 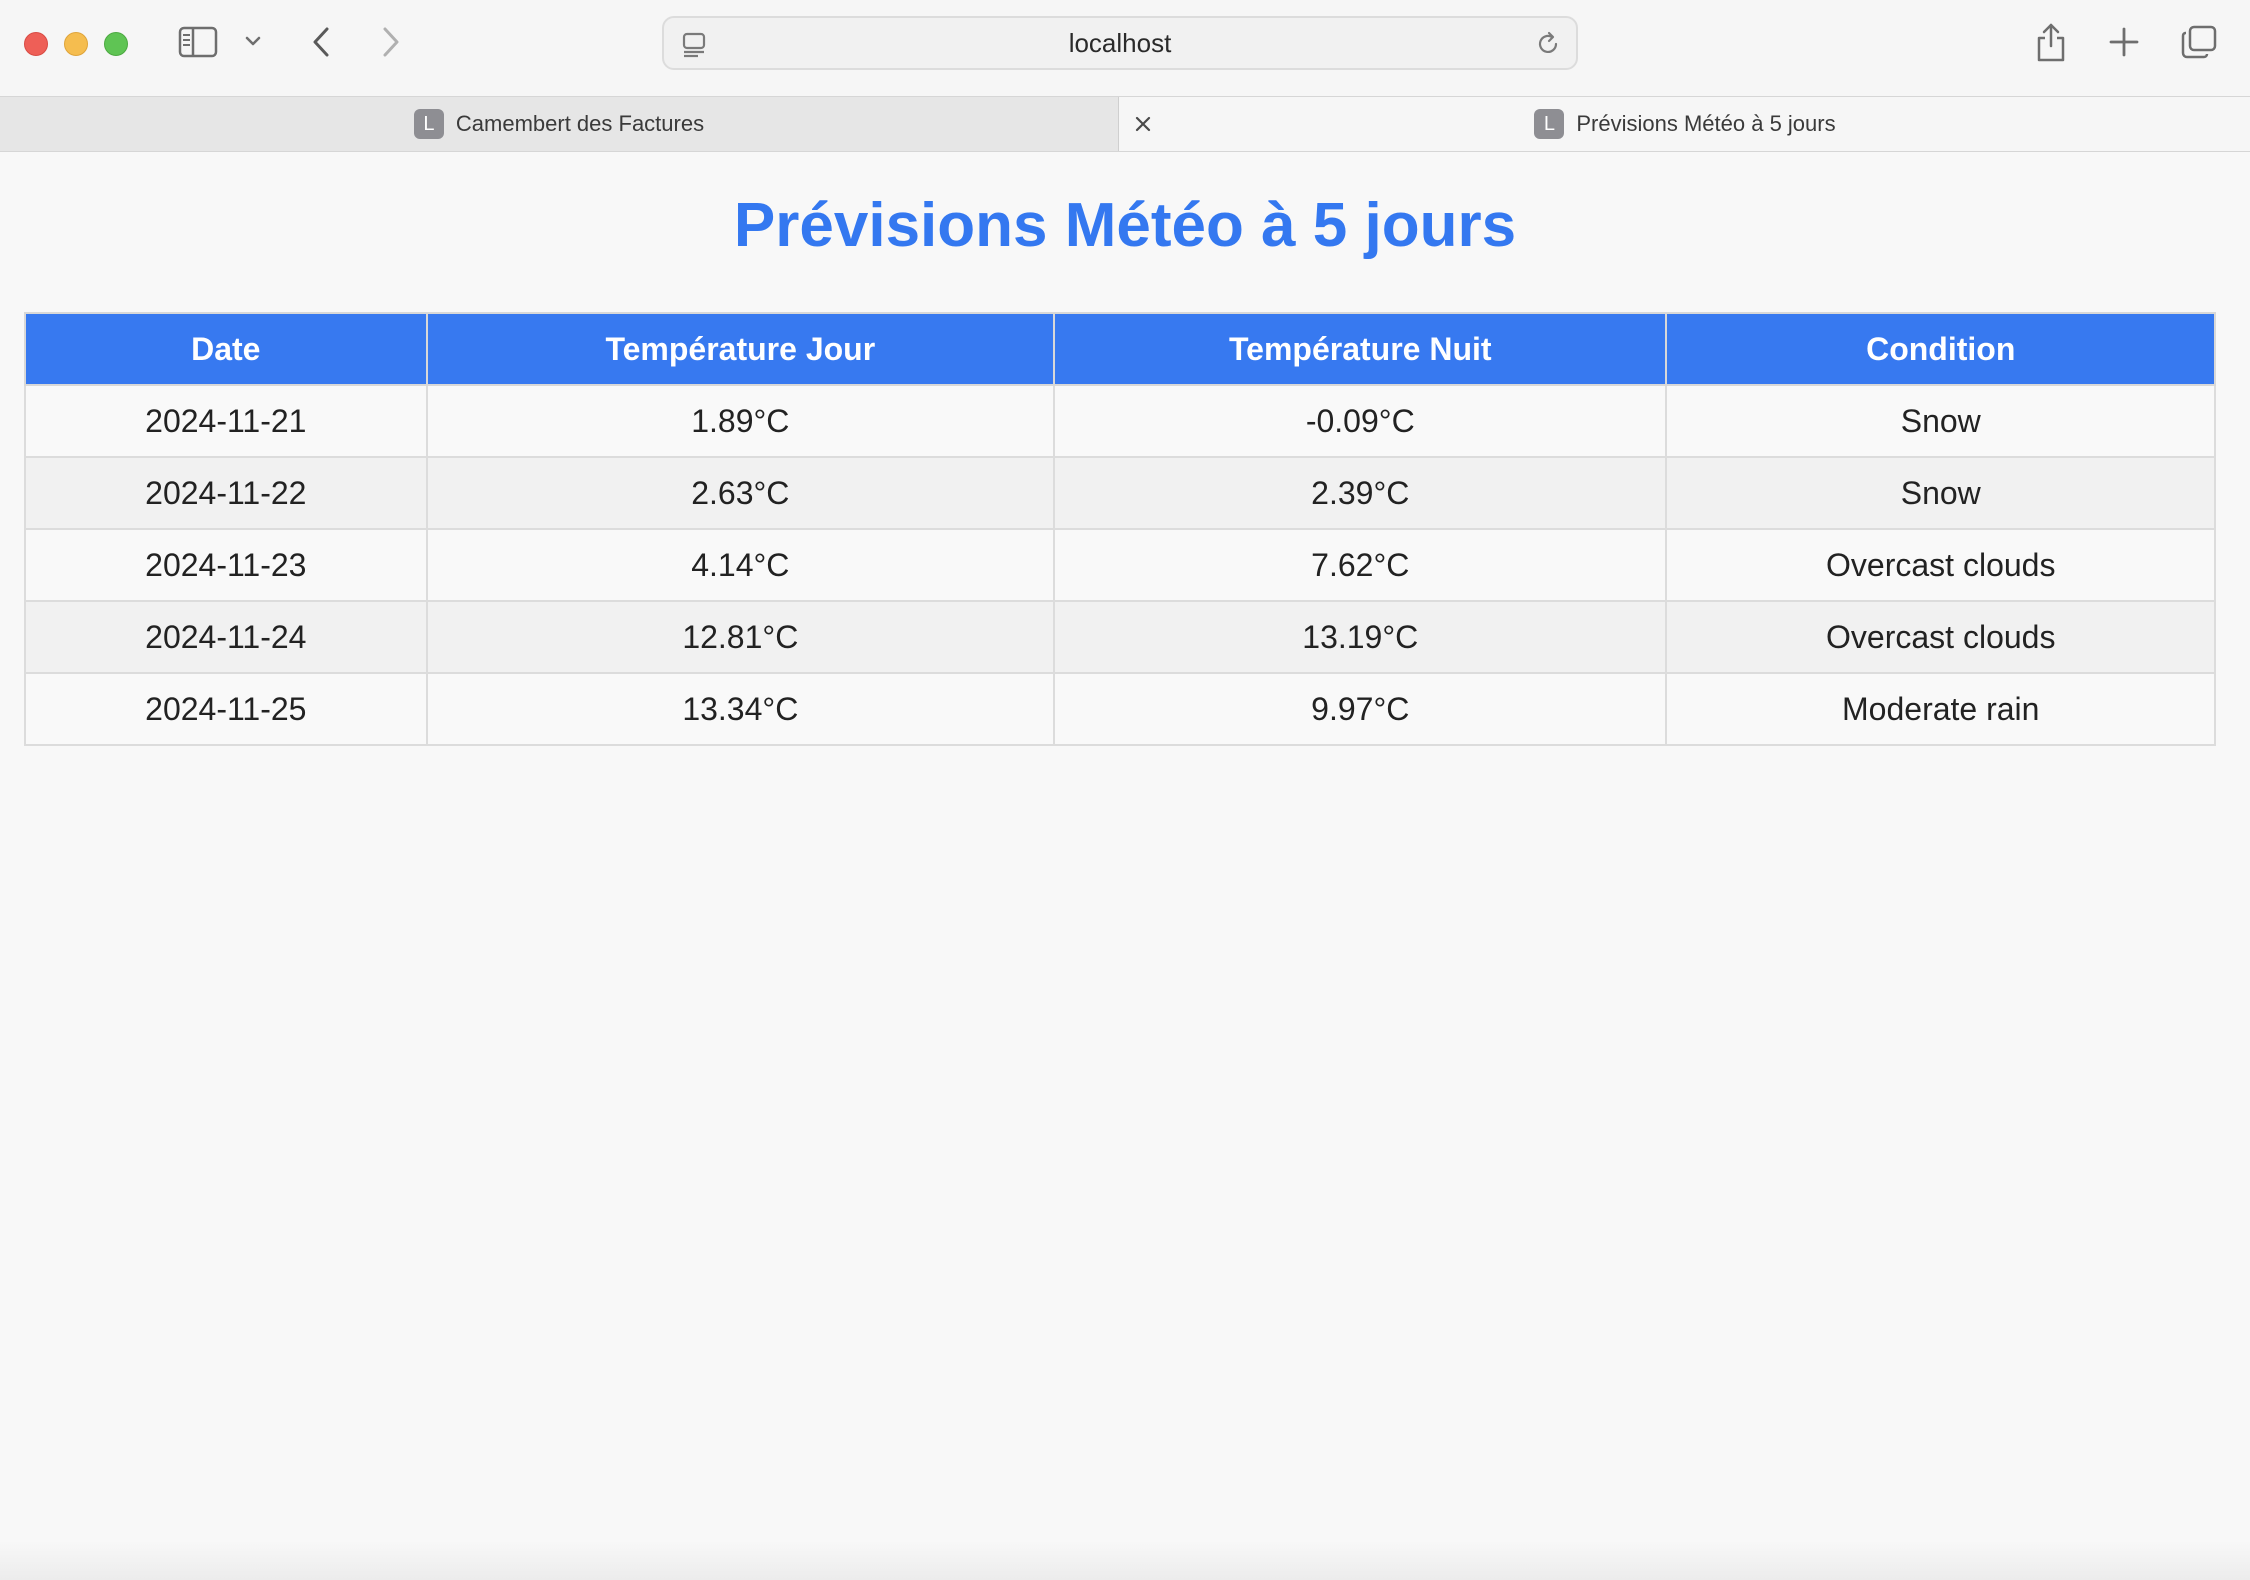 What do you see at coordinates (76, 44) in the screenshot?
I see `minimize-window-button` at bounding box center [76, 44].